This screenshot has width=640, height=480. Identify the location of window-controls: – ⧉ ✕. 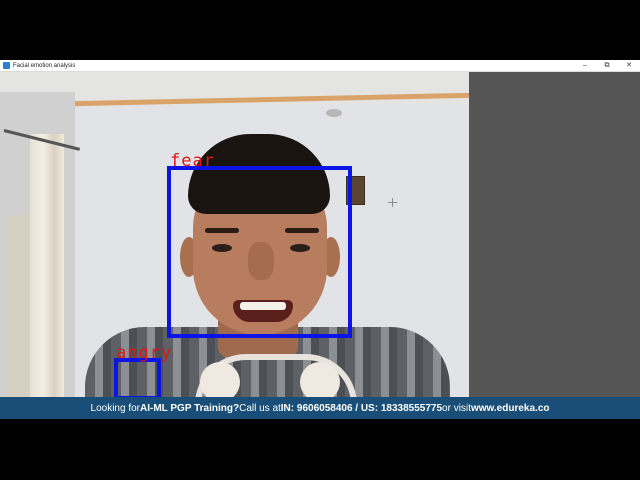
(607, 65).